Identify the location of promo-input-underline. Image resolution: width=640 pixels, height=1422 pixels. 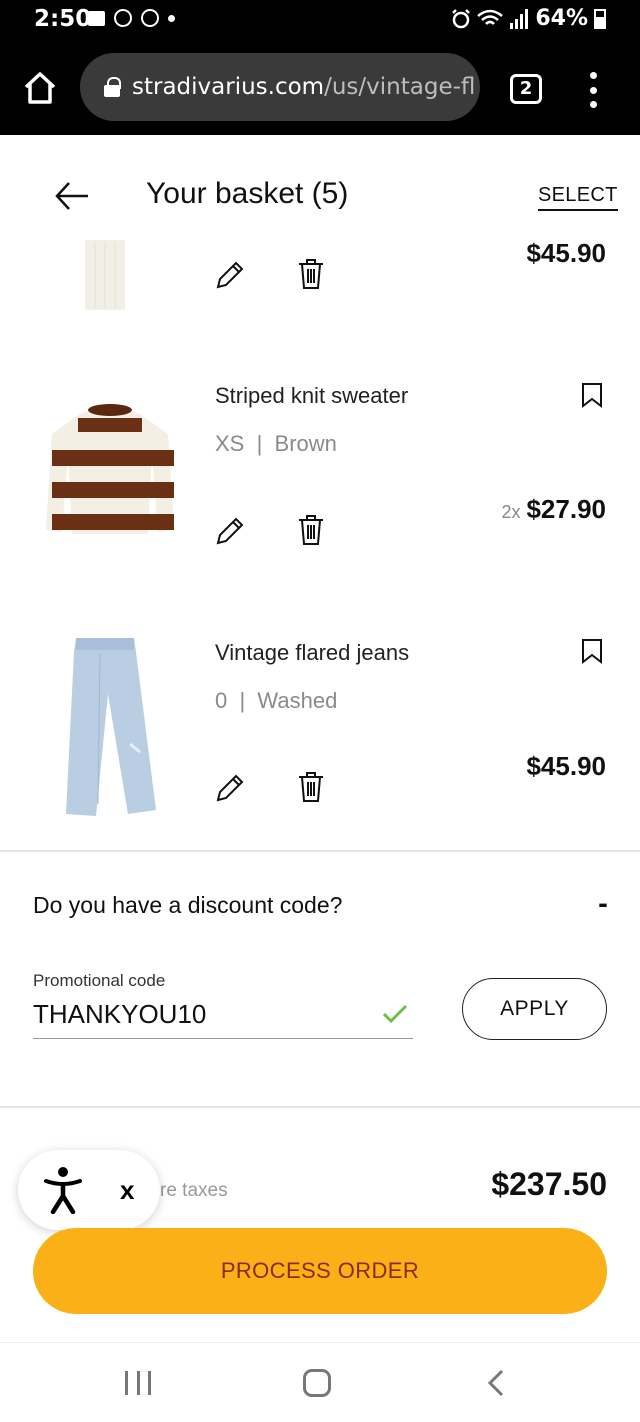
(223, 1038).